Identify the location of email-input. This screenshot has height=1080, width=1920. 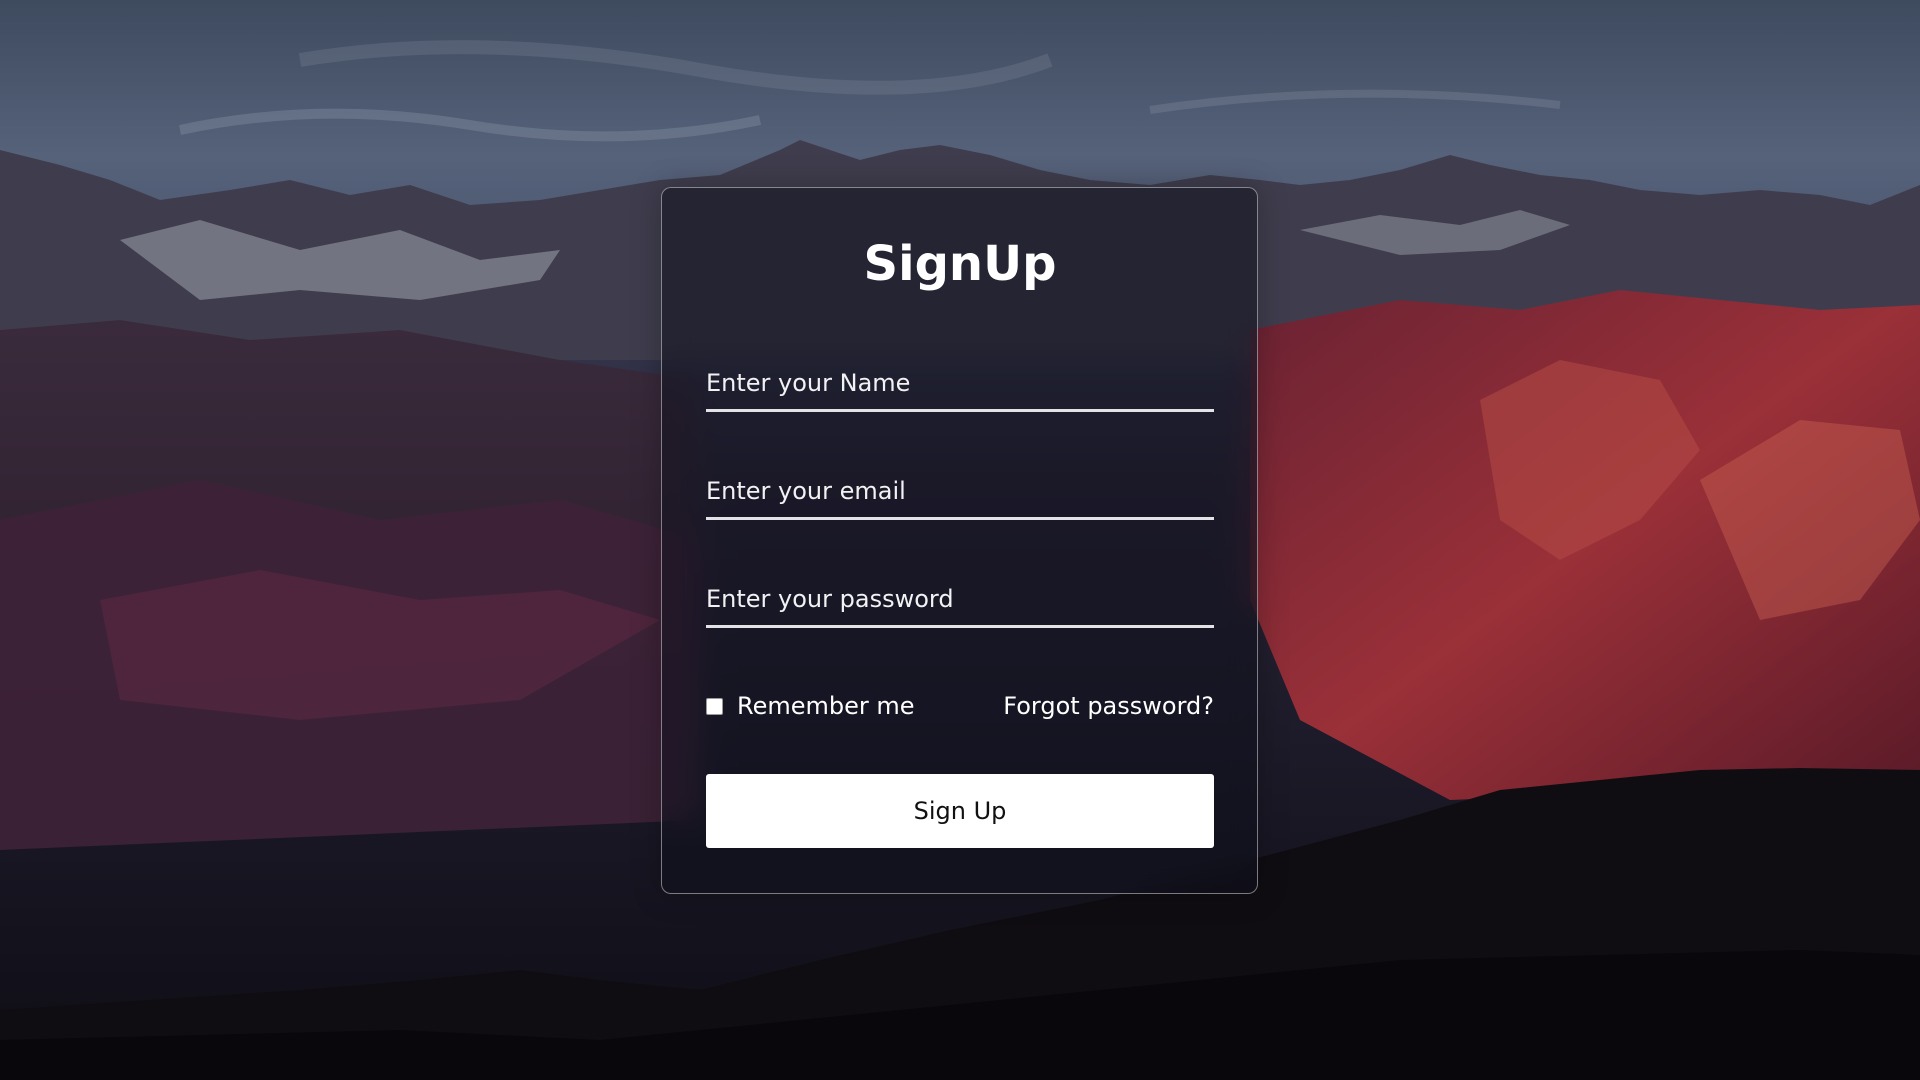
(960, 490).